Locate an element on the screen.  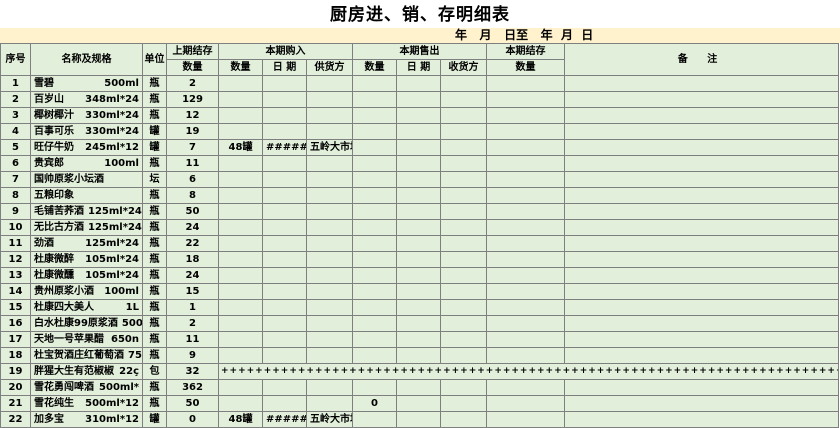
cell-name-spec: 无比古方酒 125ml*24 is located at coordinates (86, 227).